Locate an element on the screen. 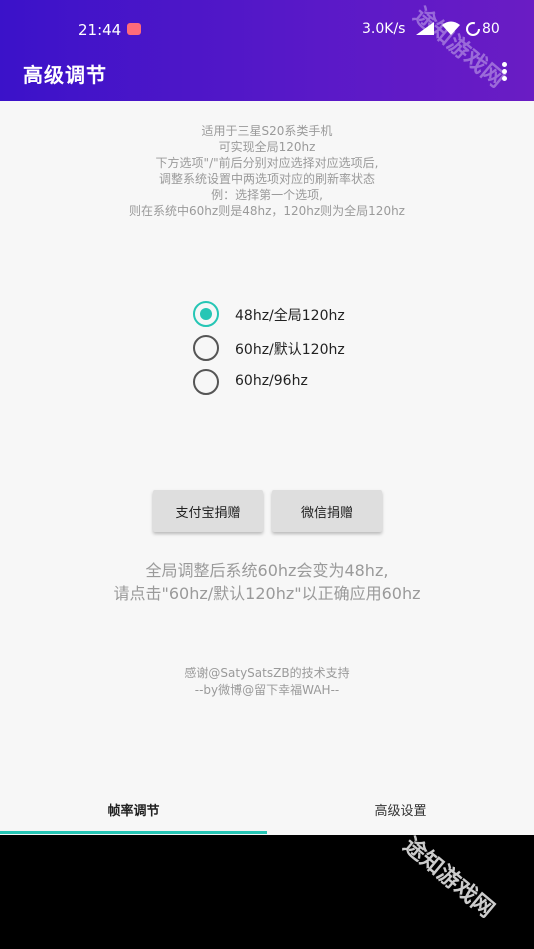 The height and width of the screenshot is (949, 534). radio-option-60hz-default: 60hz/默认120hz is located at coordinates (293, 352).